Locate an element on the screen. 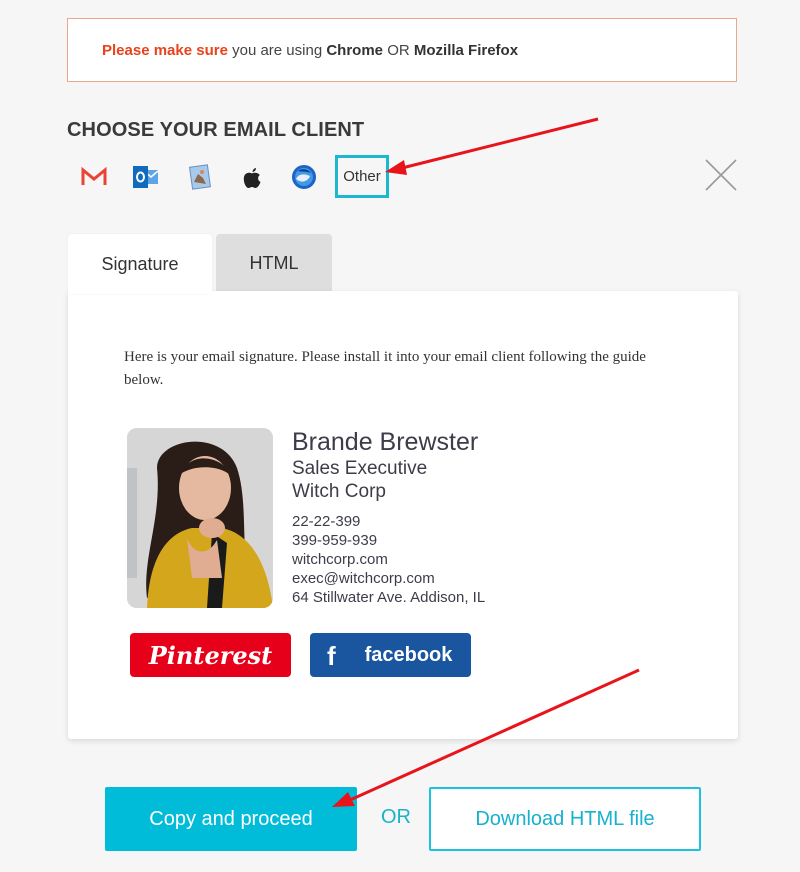 This screenshot has width=800, height=872. pinterest-button: Pinterest is located at coordinates (210, 655).